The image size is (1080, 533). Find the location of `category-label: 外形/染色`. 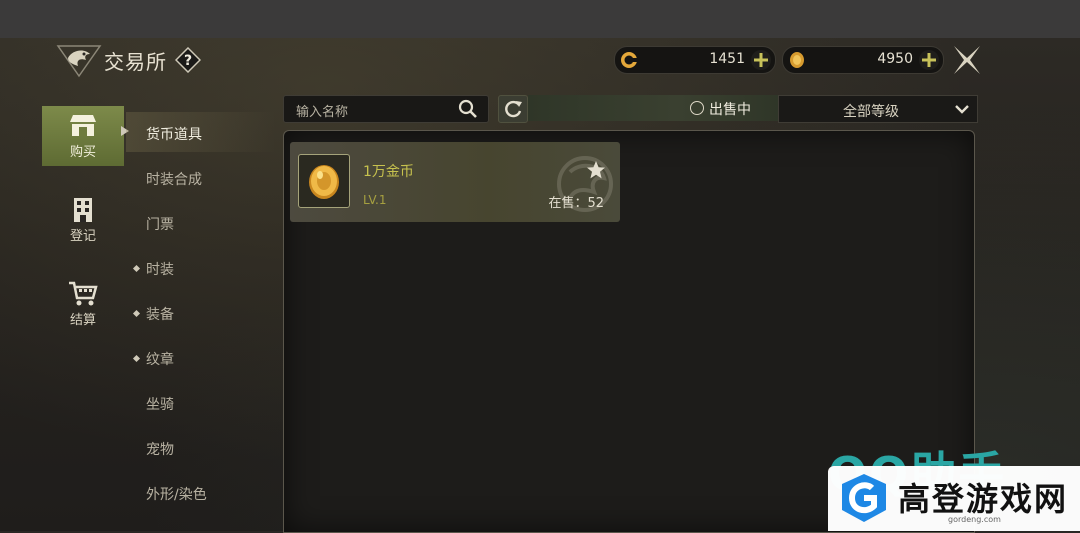

category-label: 外形/染色 is located at coordinates (176, 495).